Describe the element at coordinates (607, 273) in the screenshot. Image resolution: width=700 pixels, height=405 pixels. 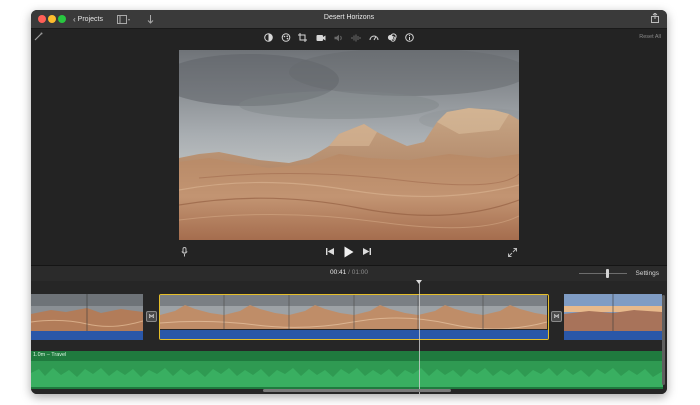
I see `zoom-slider-knob` at that location.